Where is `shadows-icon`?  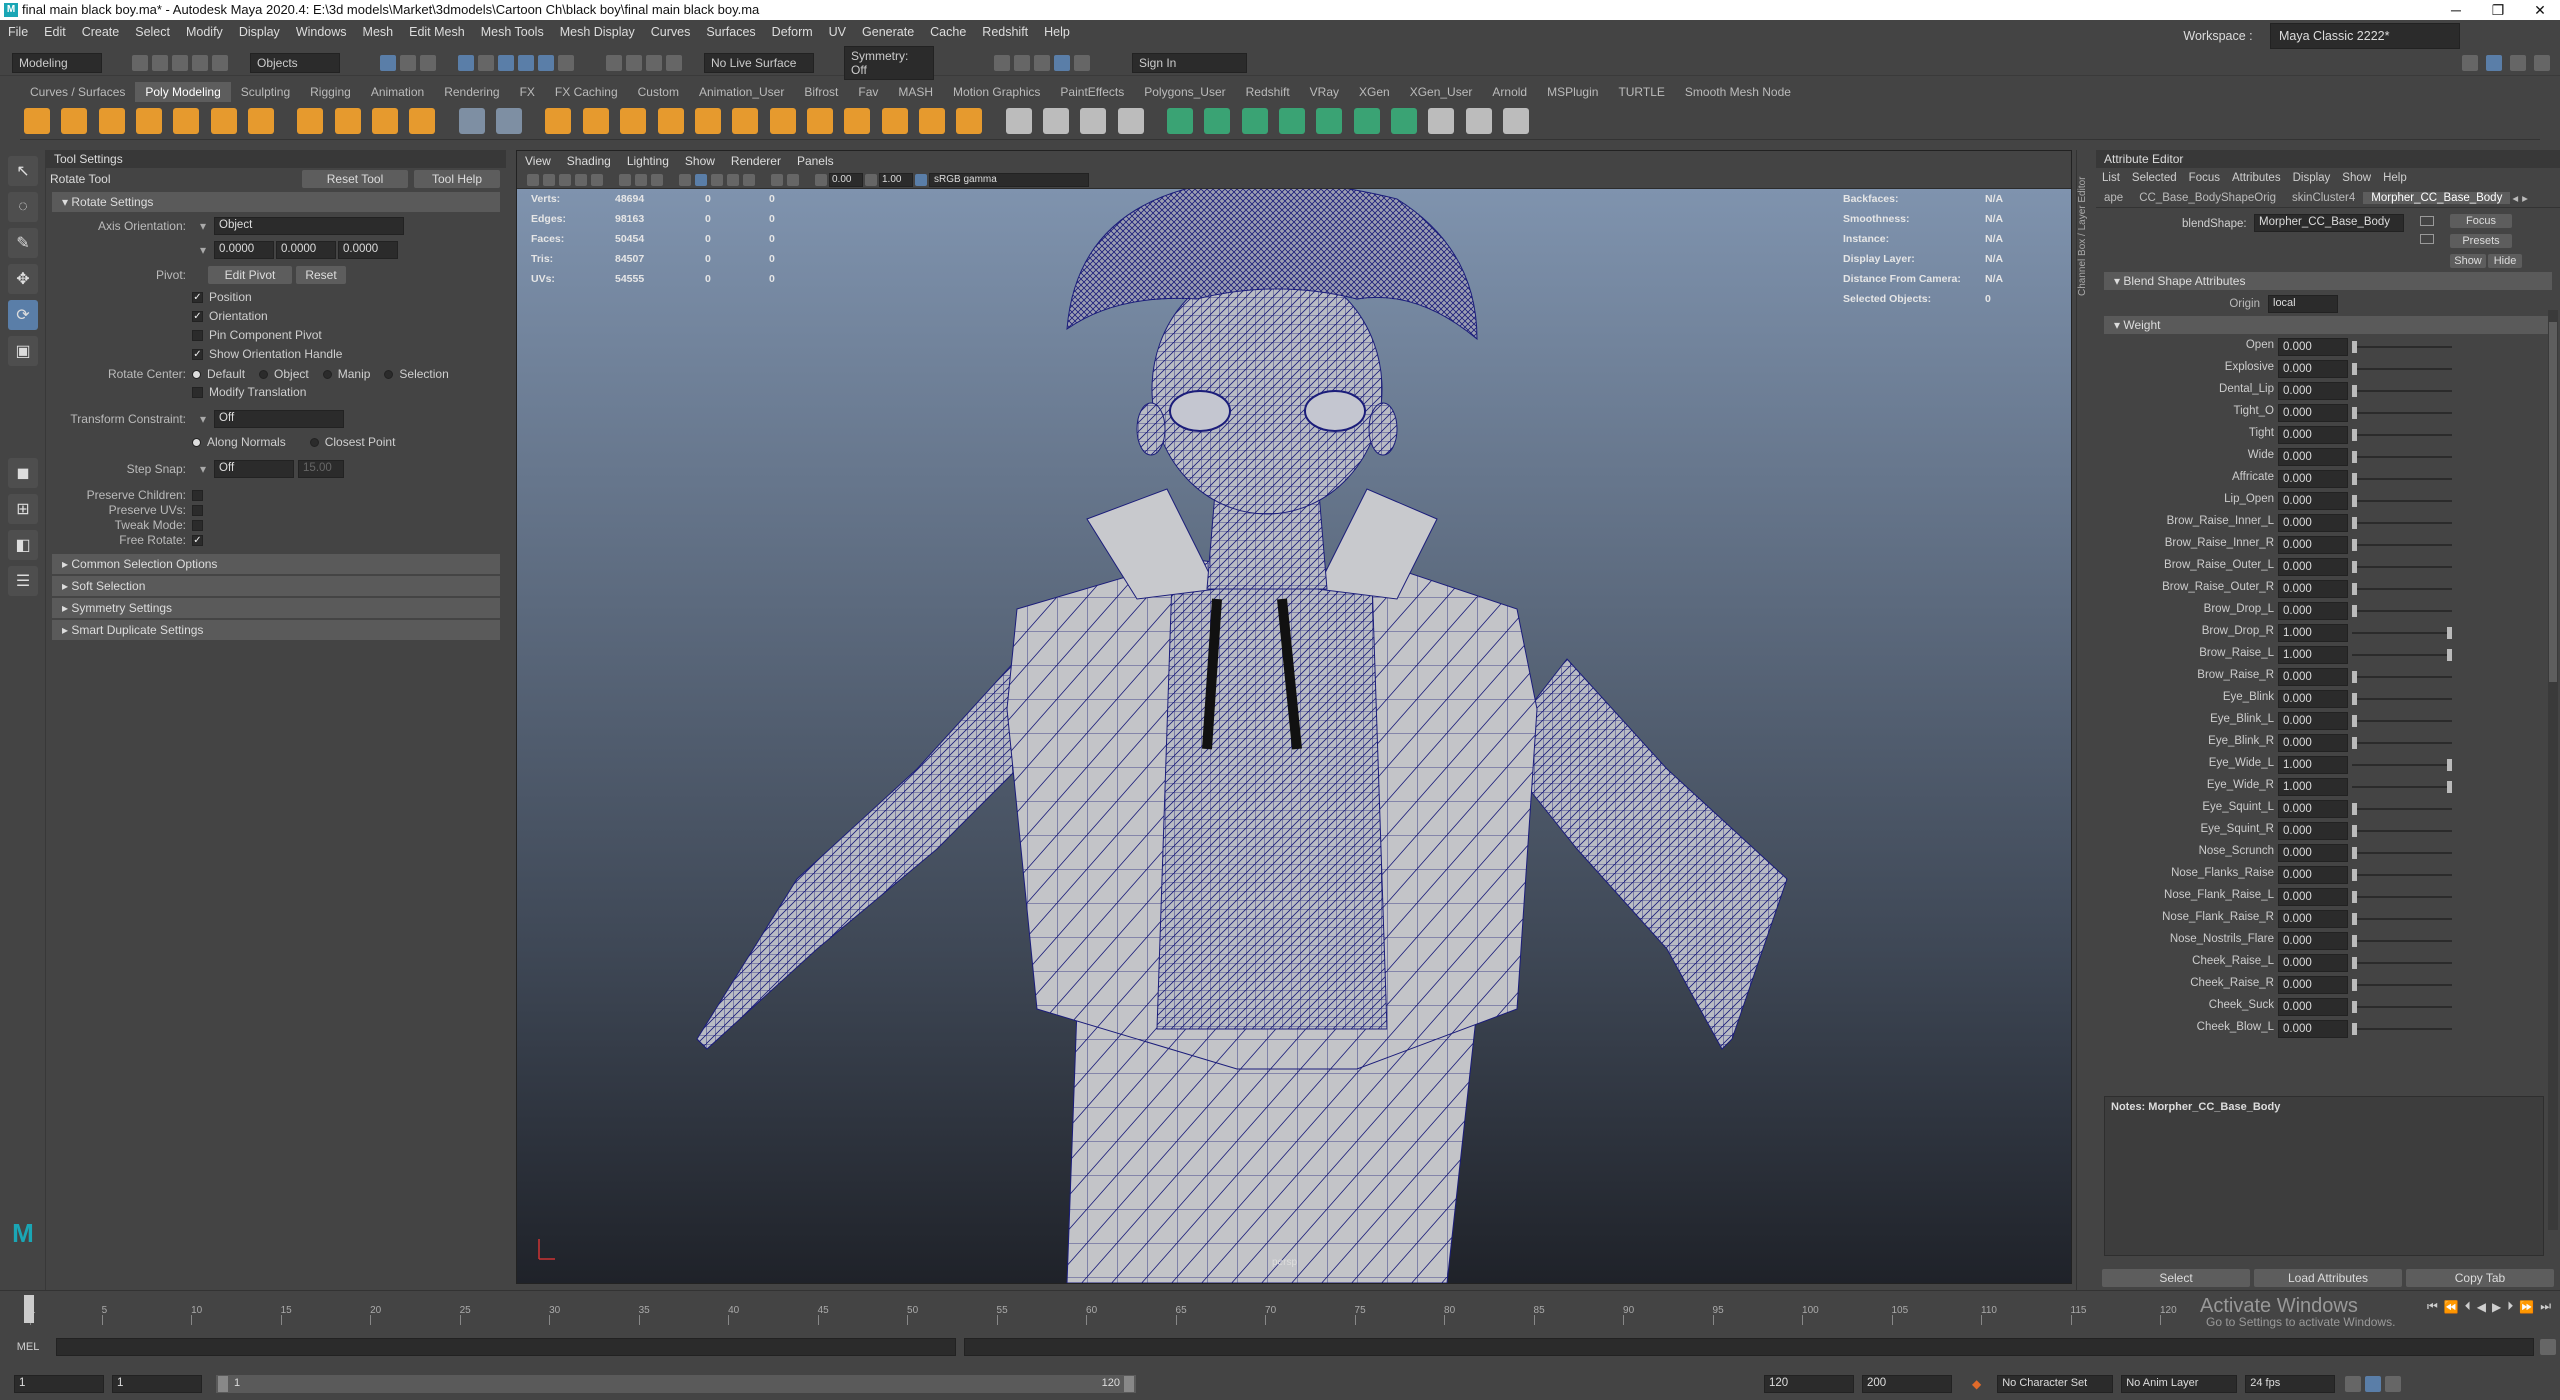
shadows-icon is located at coordinates (749, 179).